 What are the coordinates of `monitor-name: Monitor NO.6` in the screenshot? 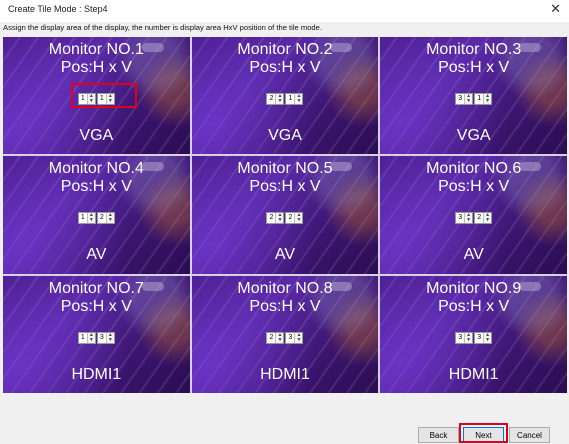 It's located at (474, 169).